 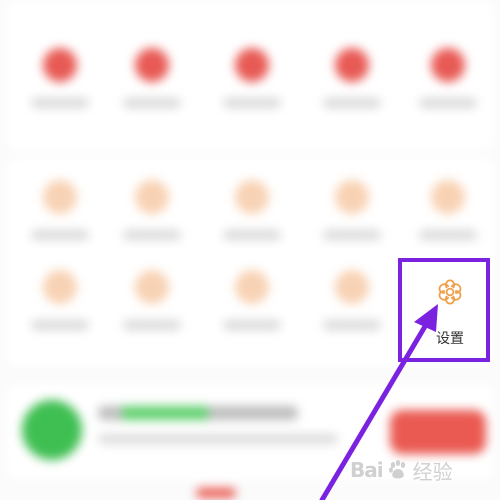 What do you see at coordinates (216, 493) in the screenshot?
I see `bottom-red-element` at bounding box center [216, 493].